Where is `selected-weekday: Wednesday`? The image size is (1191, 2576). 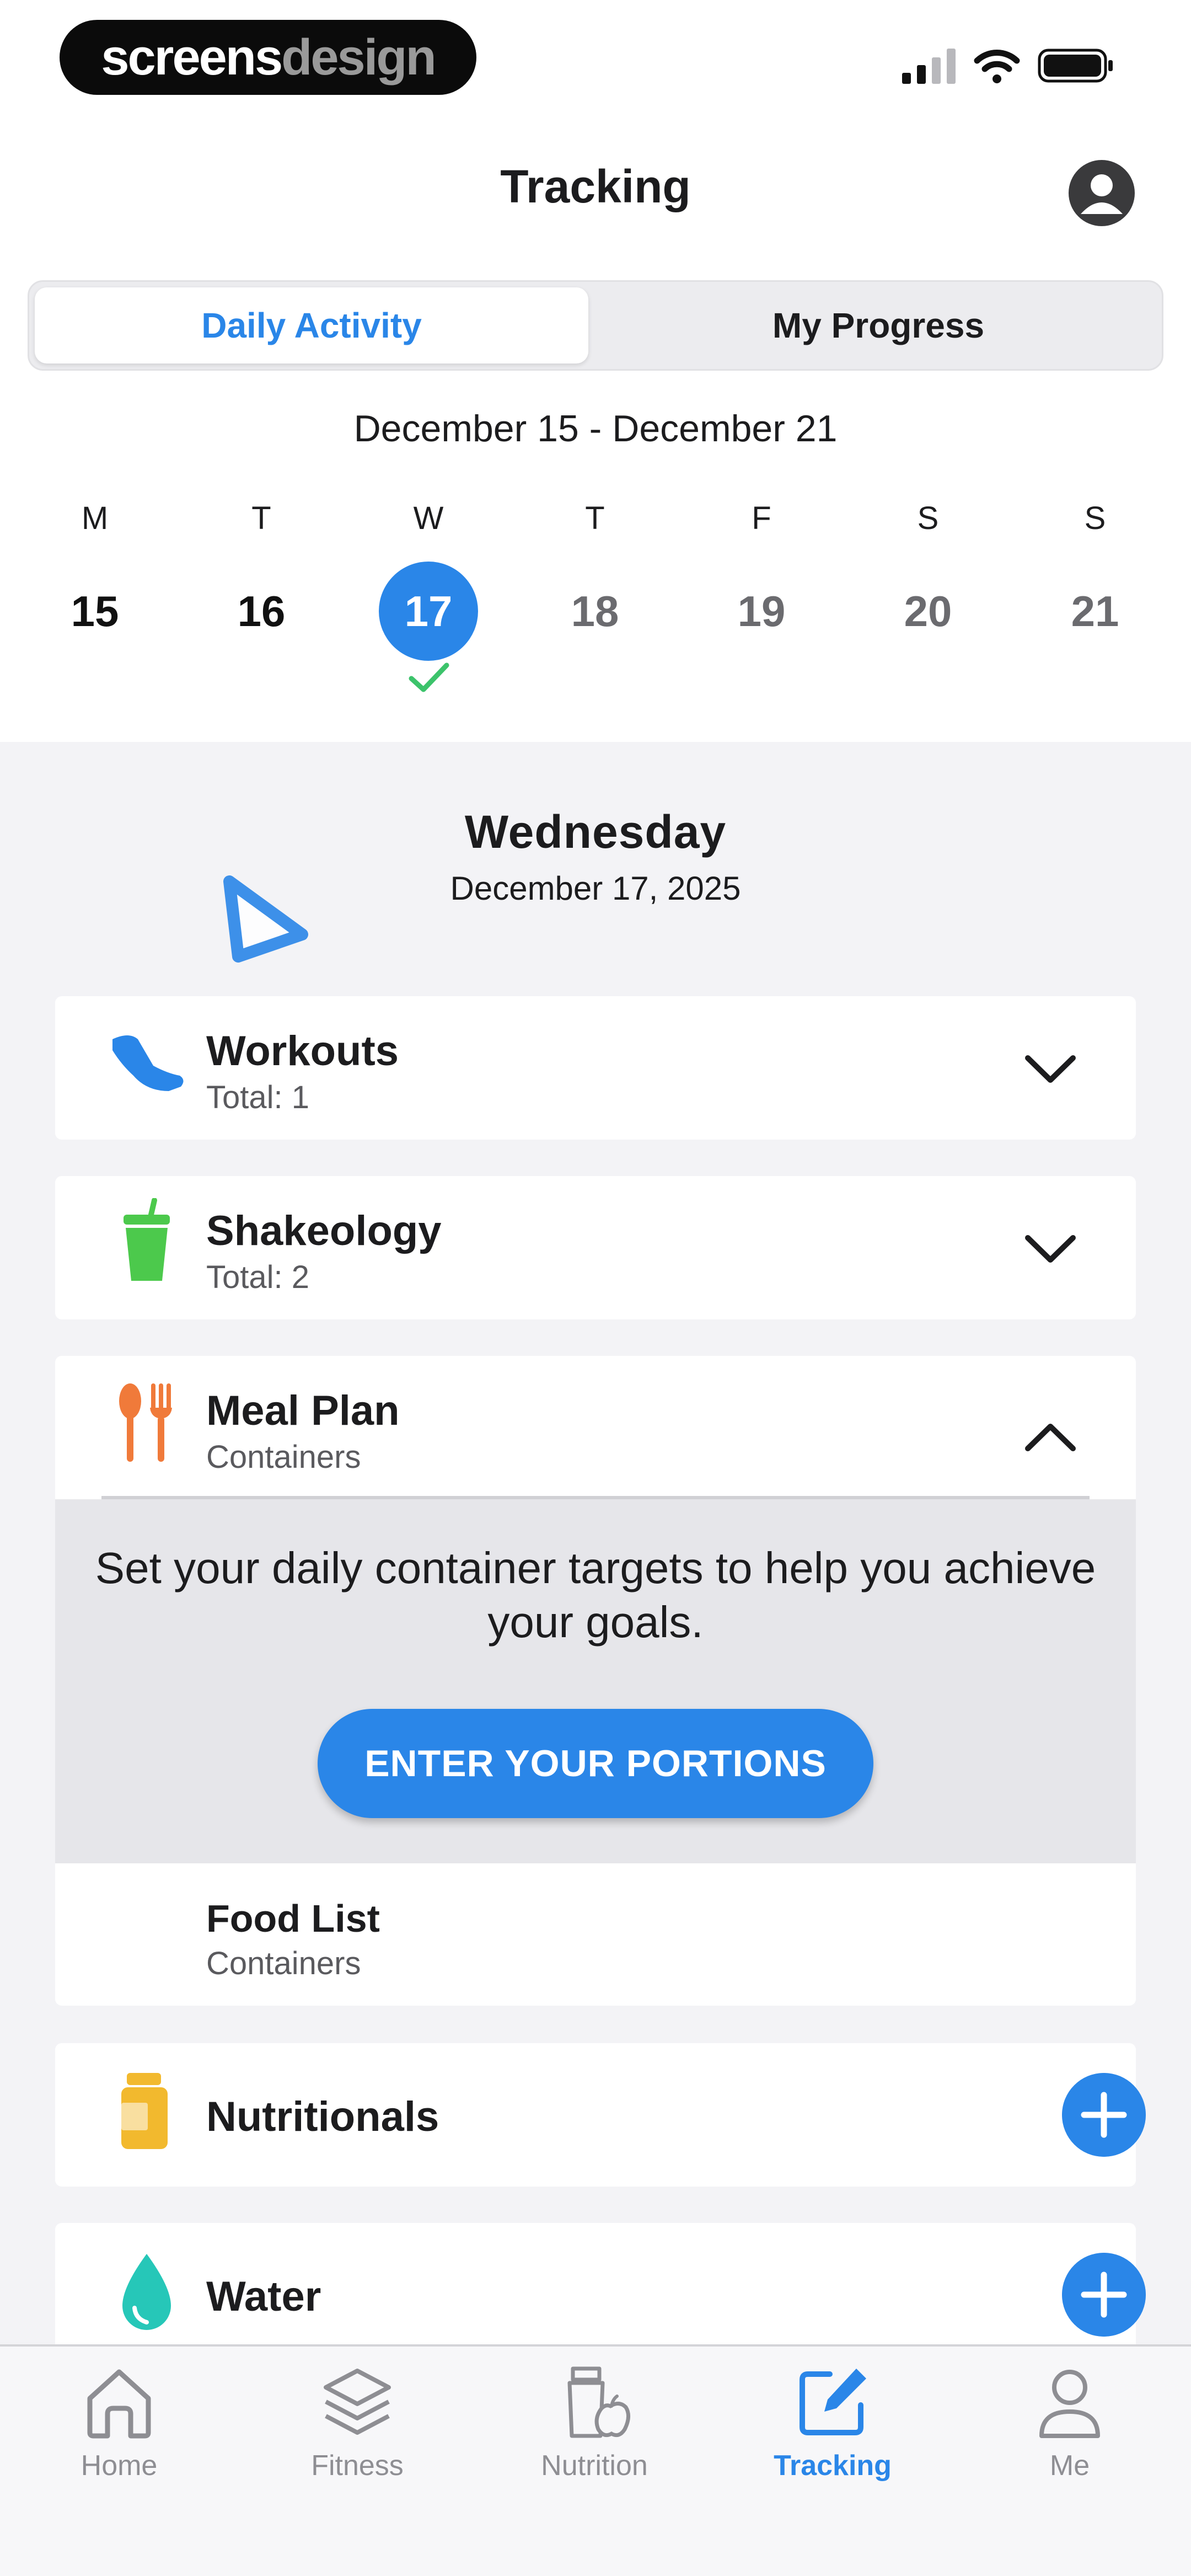 selected-weekday: Wednesday is located at coordinates (595, 832).